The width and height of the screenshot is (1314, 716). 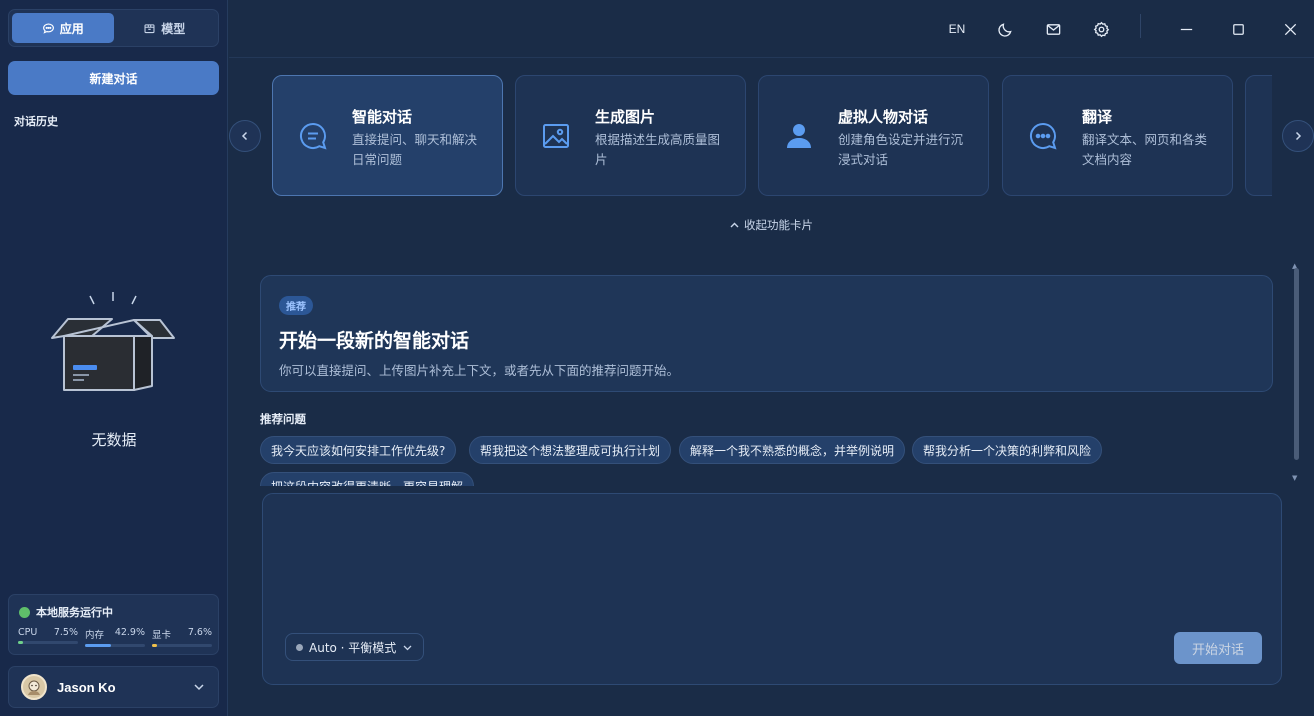 I want to click on tab-apps: 应用, so click(x=63, y=28).